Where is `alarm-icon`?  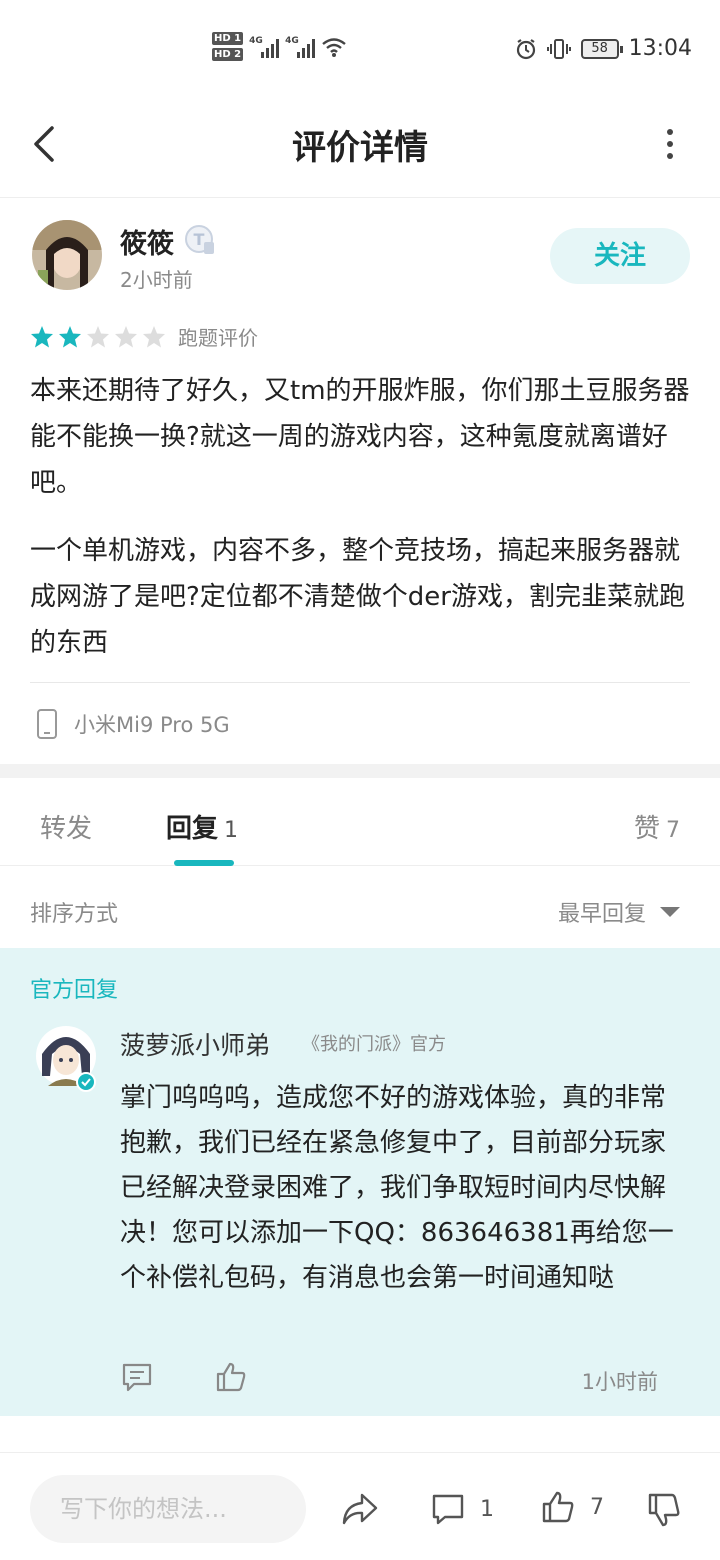 alarm-icon is located at coordinates (525, 48).